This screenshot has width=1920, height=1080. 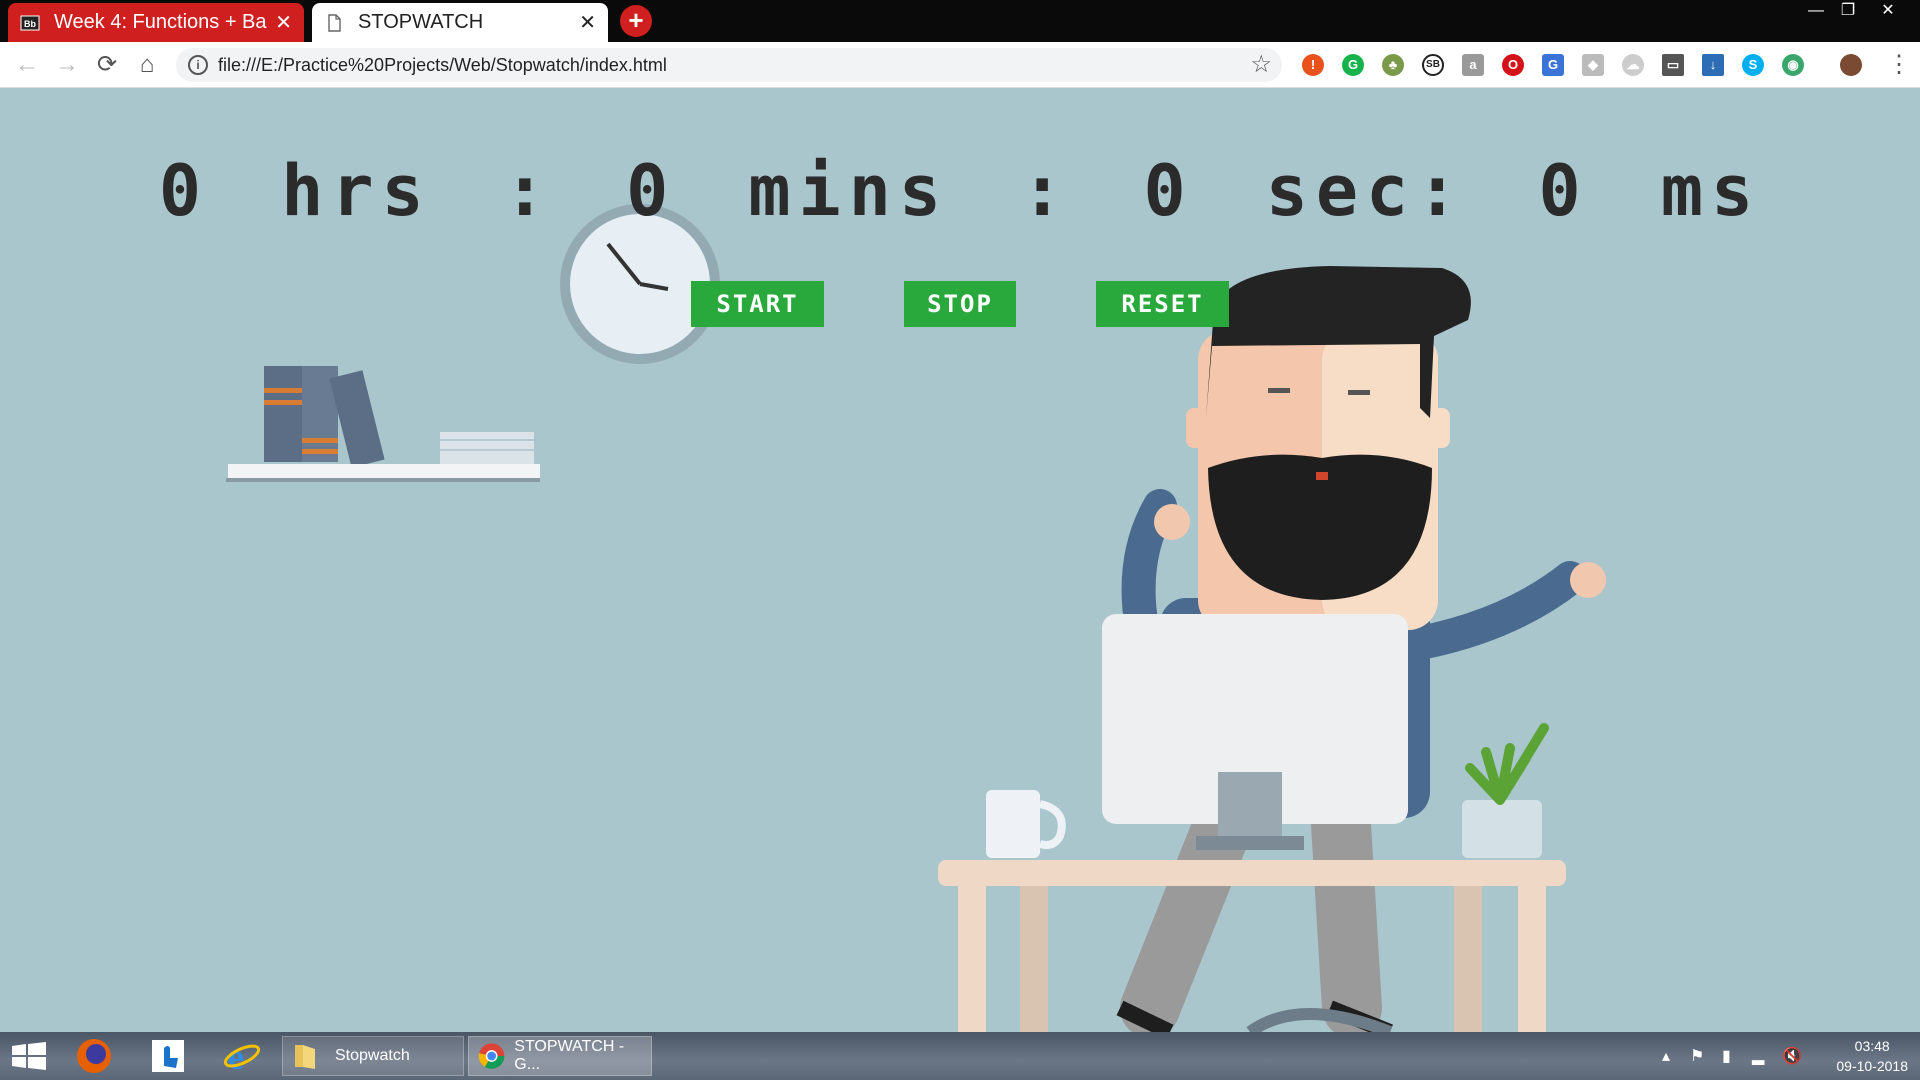 What do you see at coordinates (383, 424) in the screenshot?
I see `bookshelf-icon` at bounding box center [383, 424].